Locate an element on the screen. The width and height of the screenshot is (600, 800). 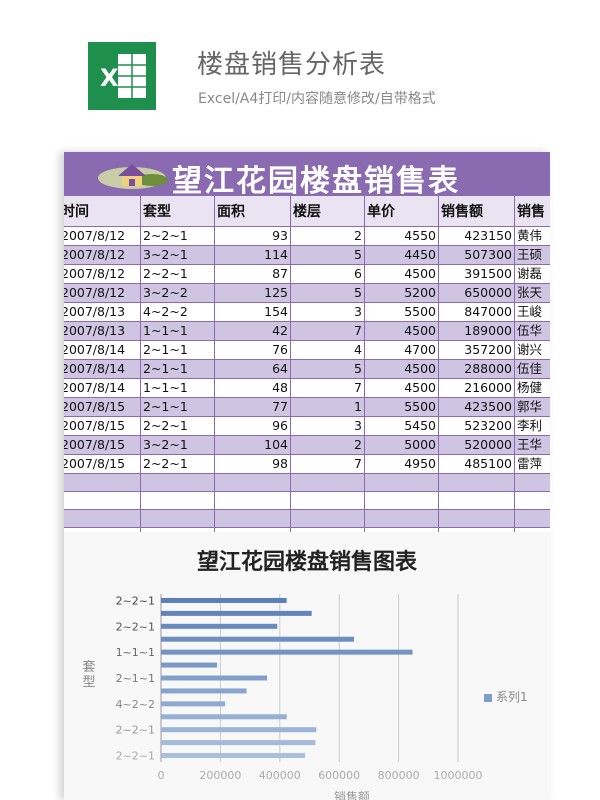
table-cell: 520000 is located at coordinates (476, 444).